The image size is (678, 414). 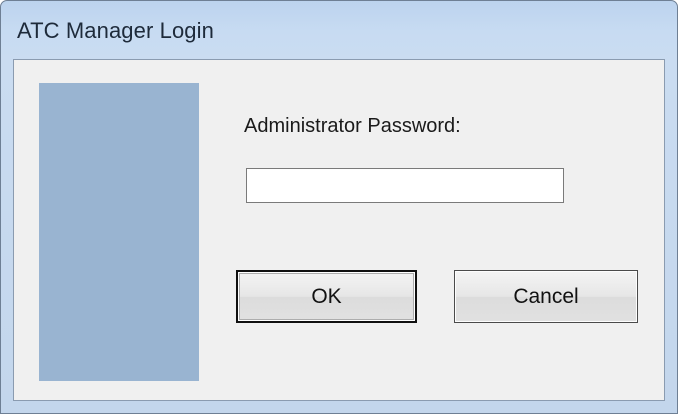 What do you see at coordinates (115, 30) in the screenshot?
I see `window-title: ATC Manager Login` at bounding box center [115, 30].